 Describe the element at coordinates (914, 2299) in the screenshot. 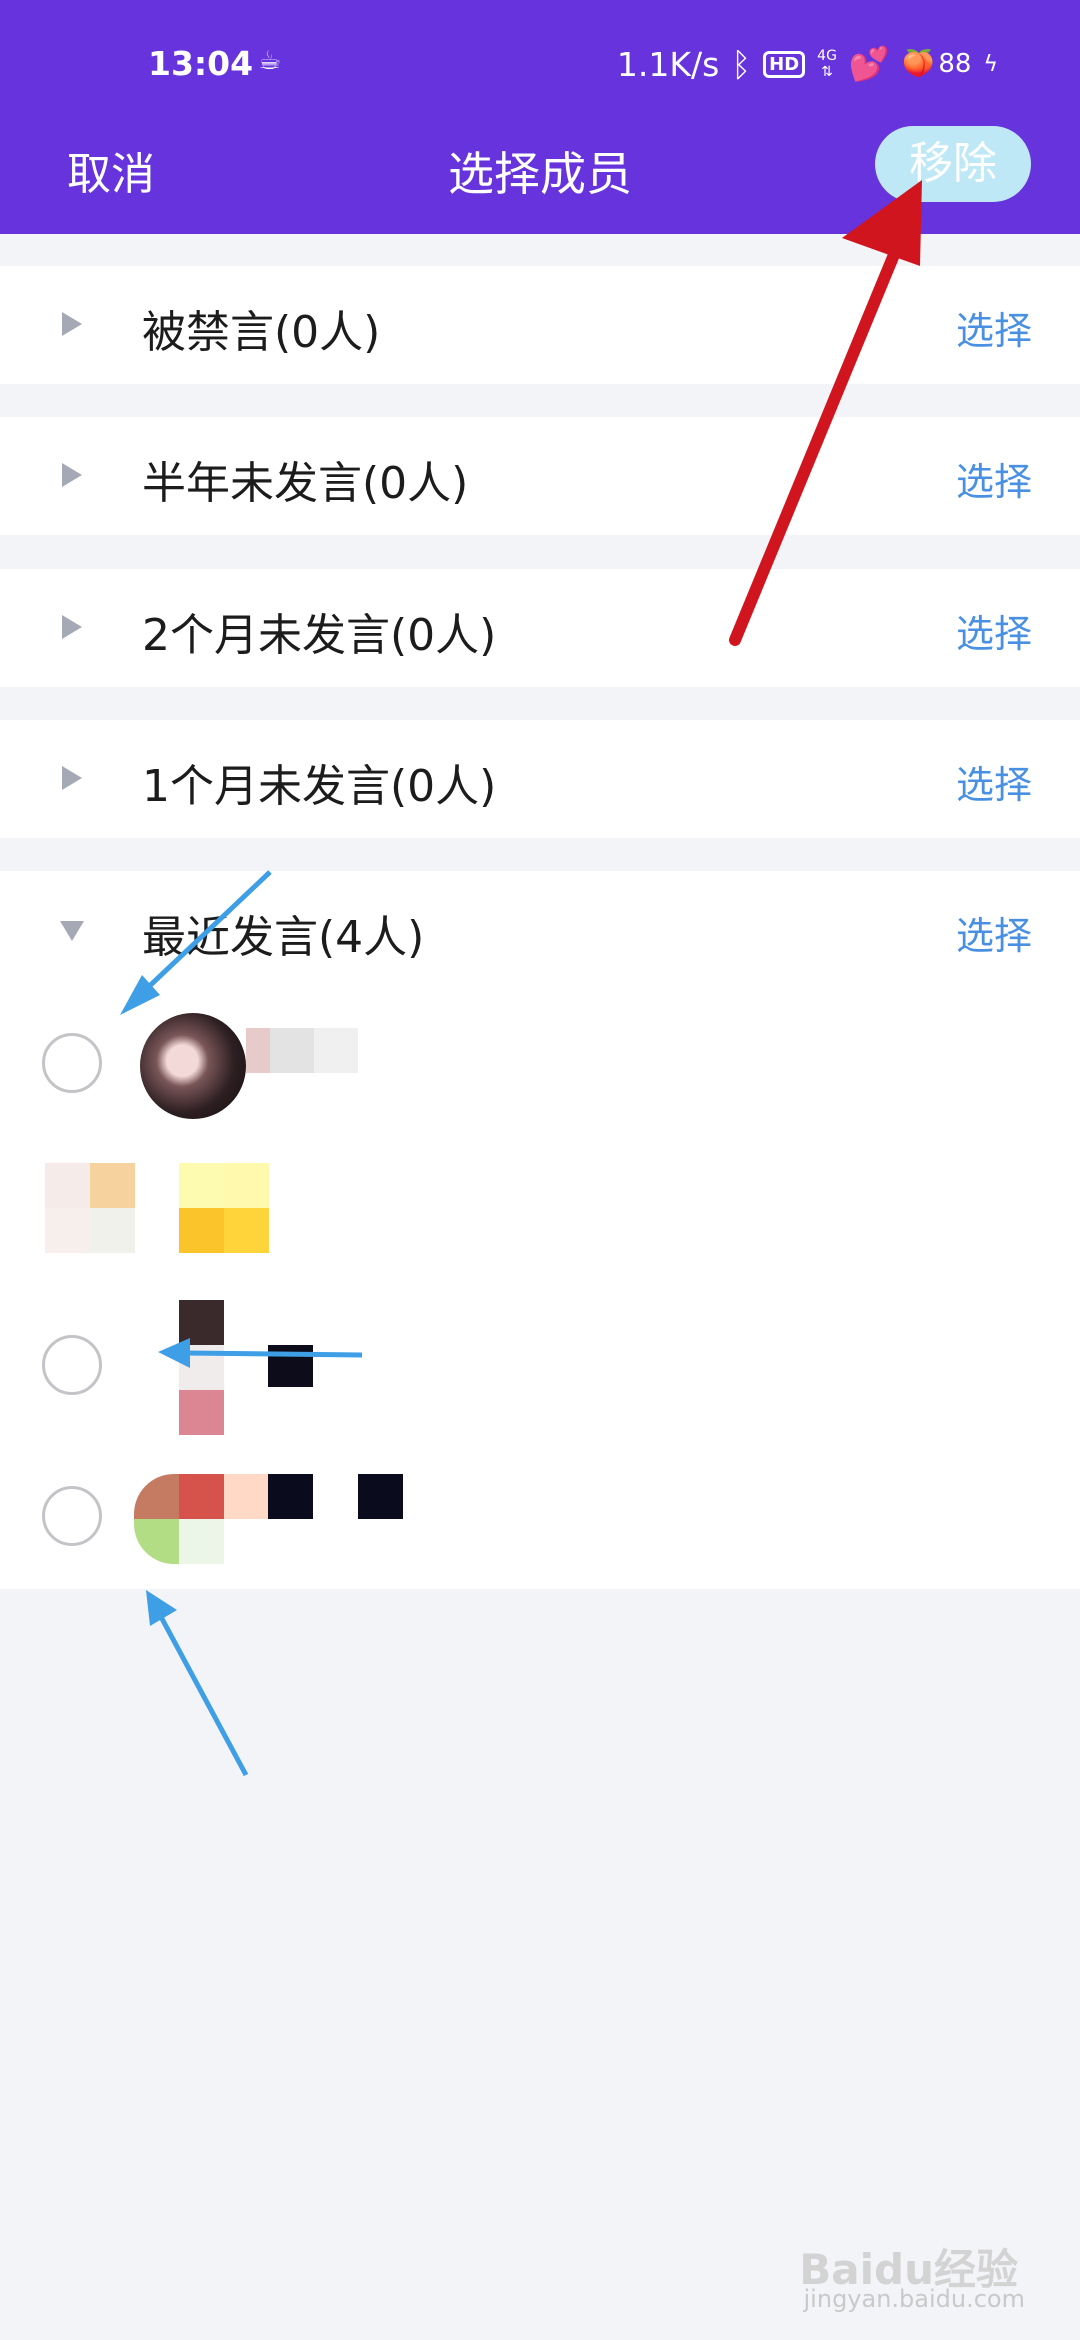

I see `watermark-url: jingyan.baidu.com` at that location.